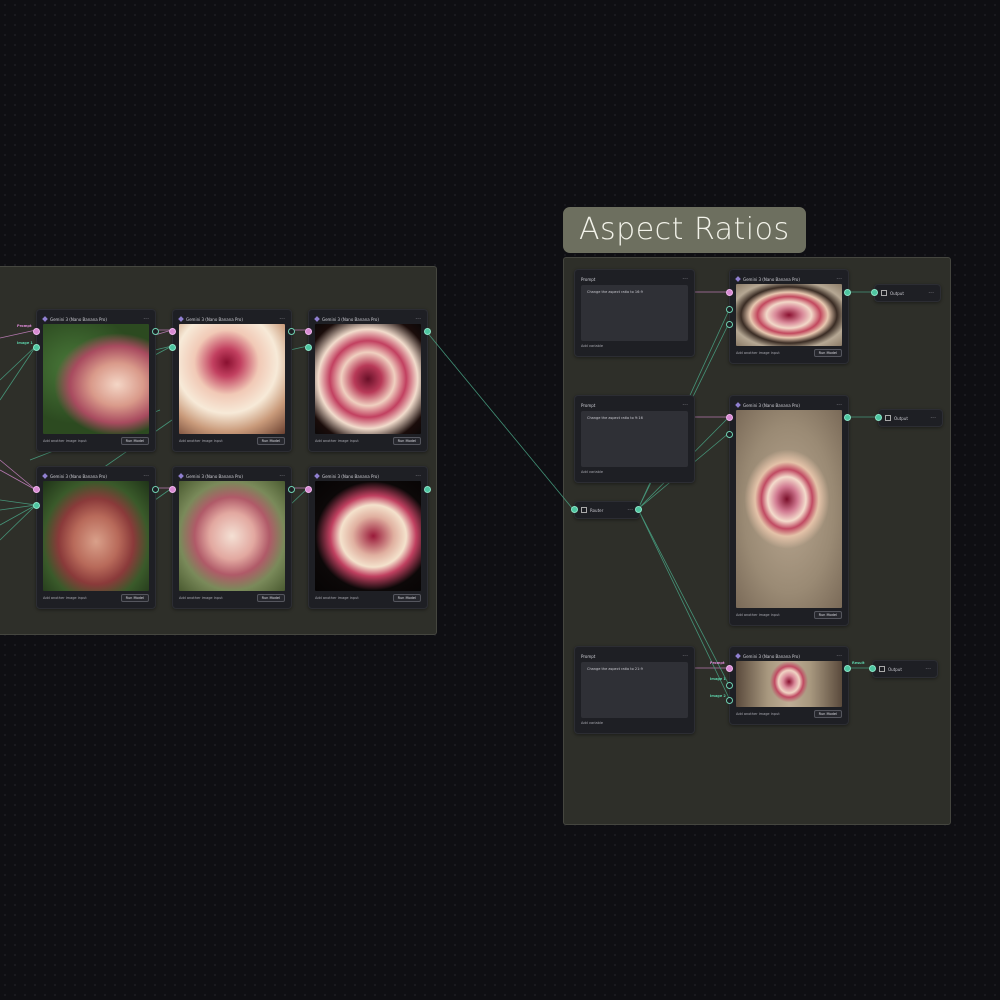 The height and width of the screenshot is (1000, 1000). I want to click on prompt-text-area: Change the aspect ratio to 16:9, so click(634, 313).